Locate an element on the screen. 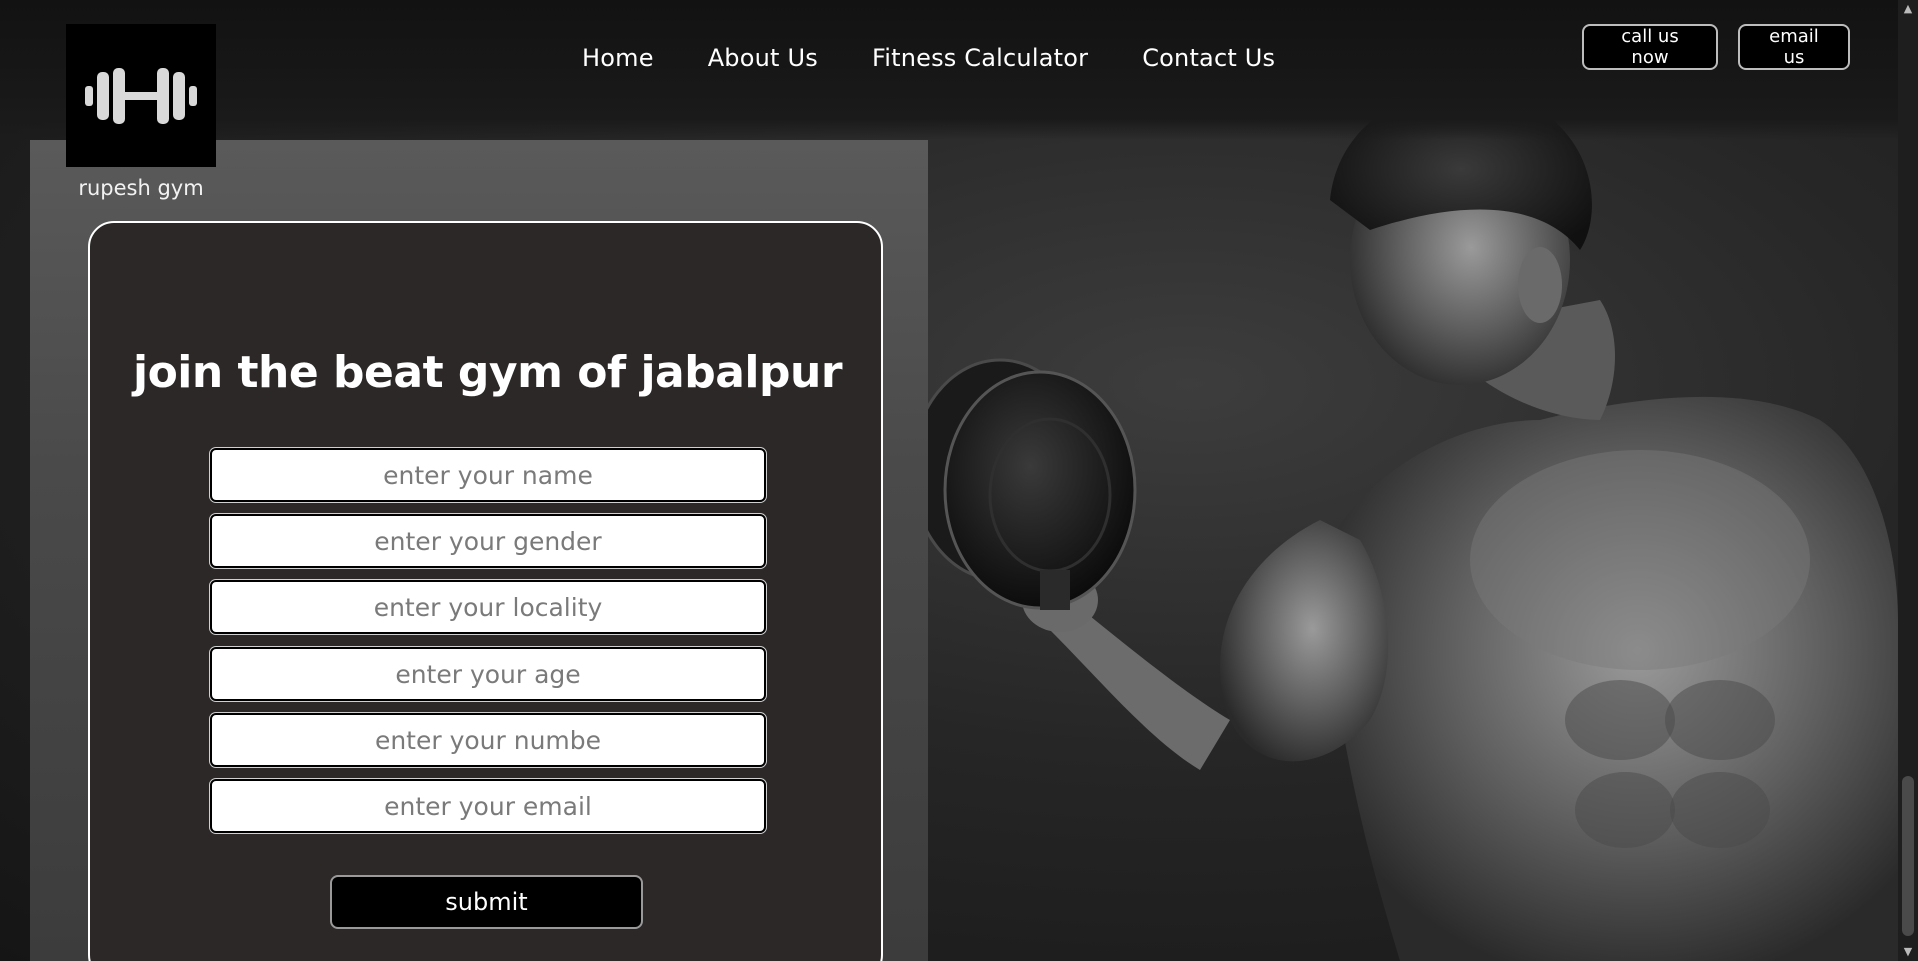 This screenshot has width=1918, height=961. nav-contact-us: Contact Us is located at coordinates (1208, 58).